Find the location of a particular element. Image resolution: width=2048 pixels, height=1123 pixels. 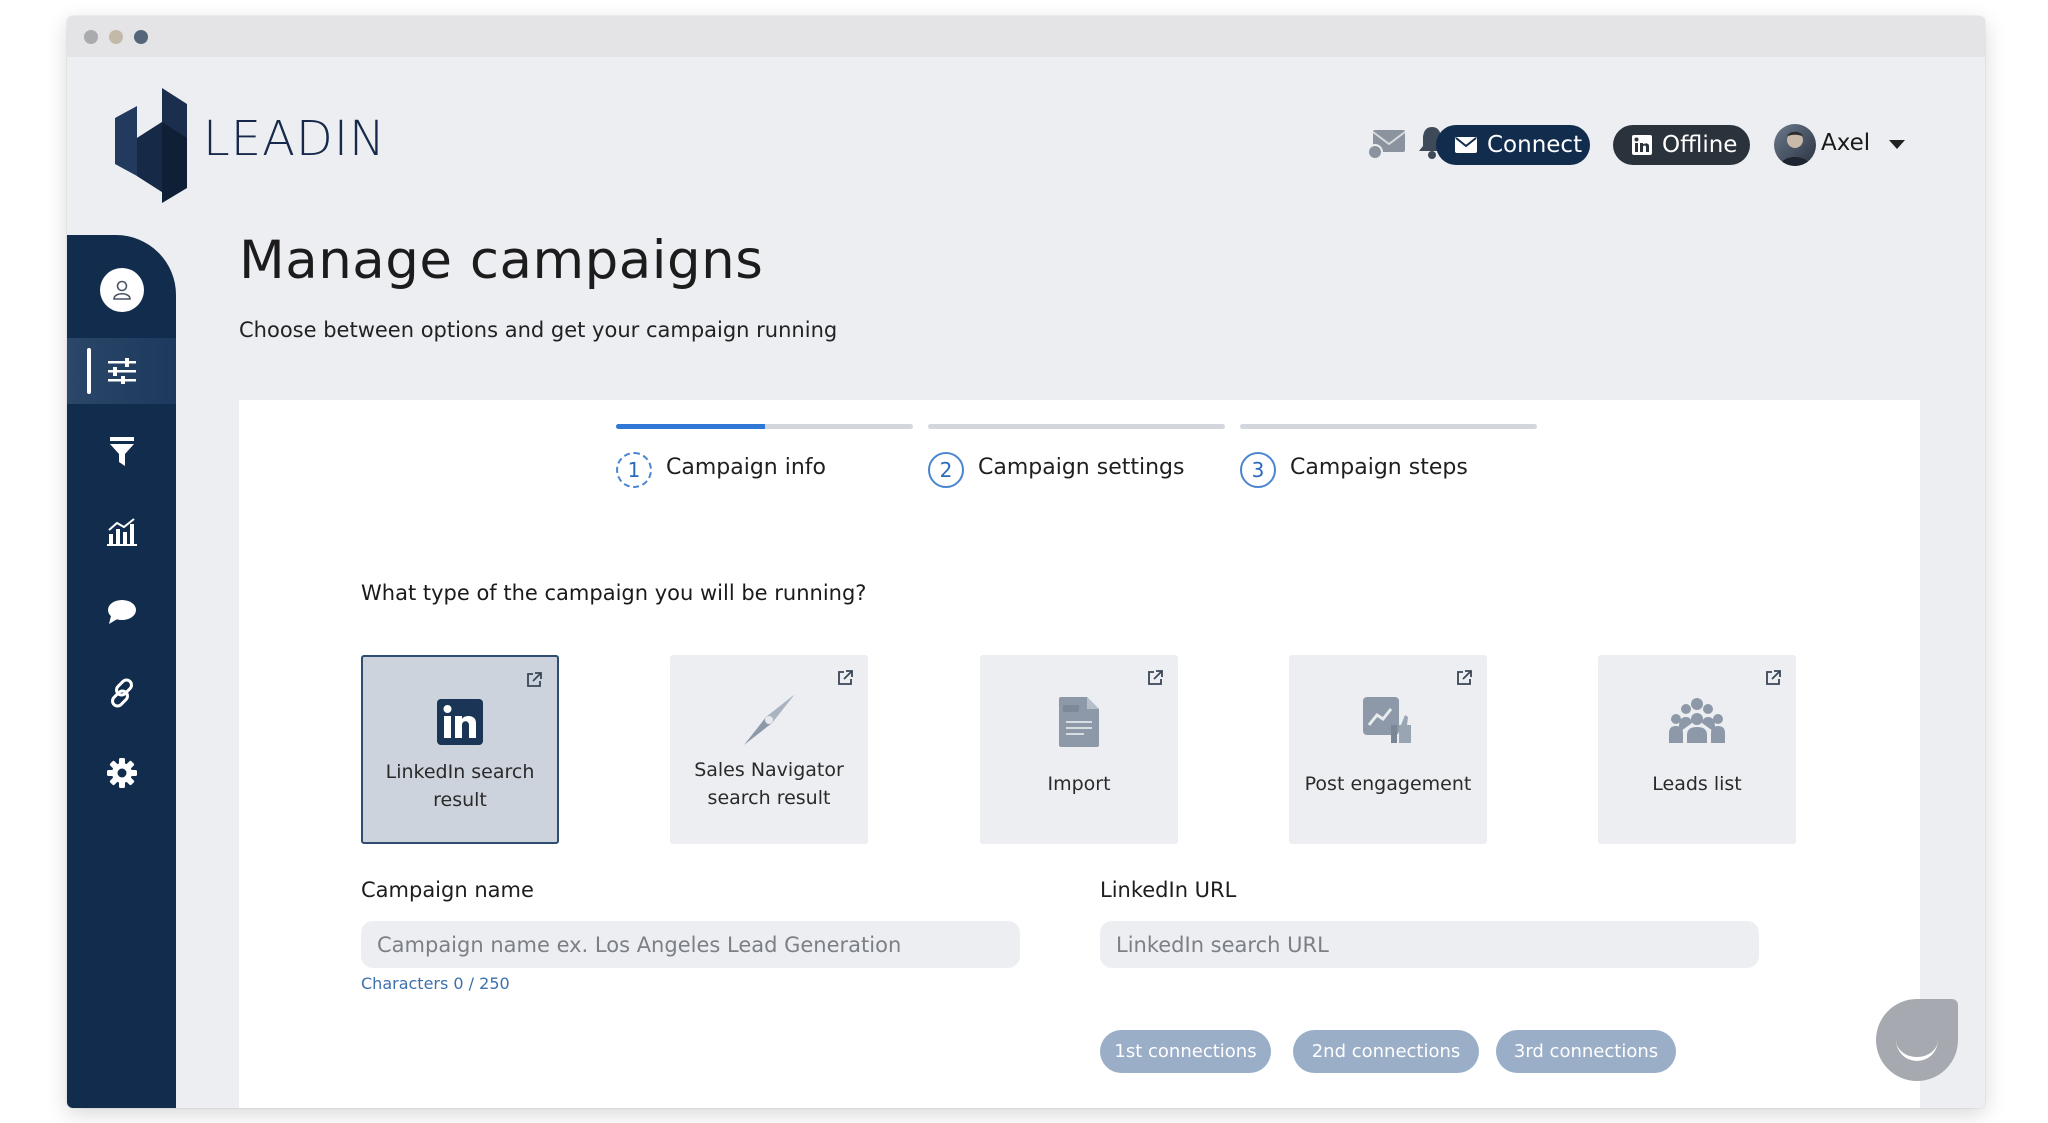

people-group-icon is located at coordinates (1697, 720).